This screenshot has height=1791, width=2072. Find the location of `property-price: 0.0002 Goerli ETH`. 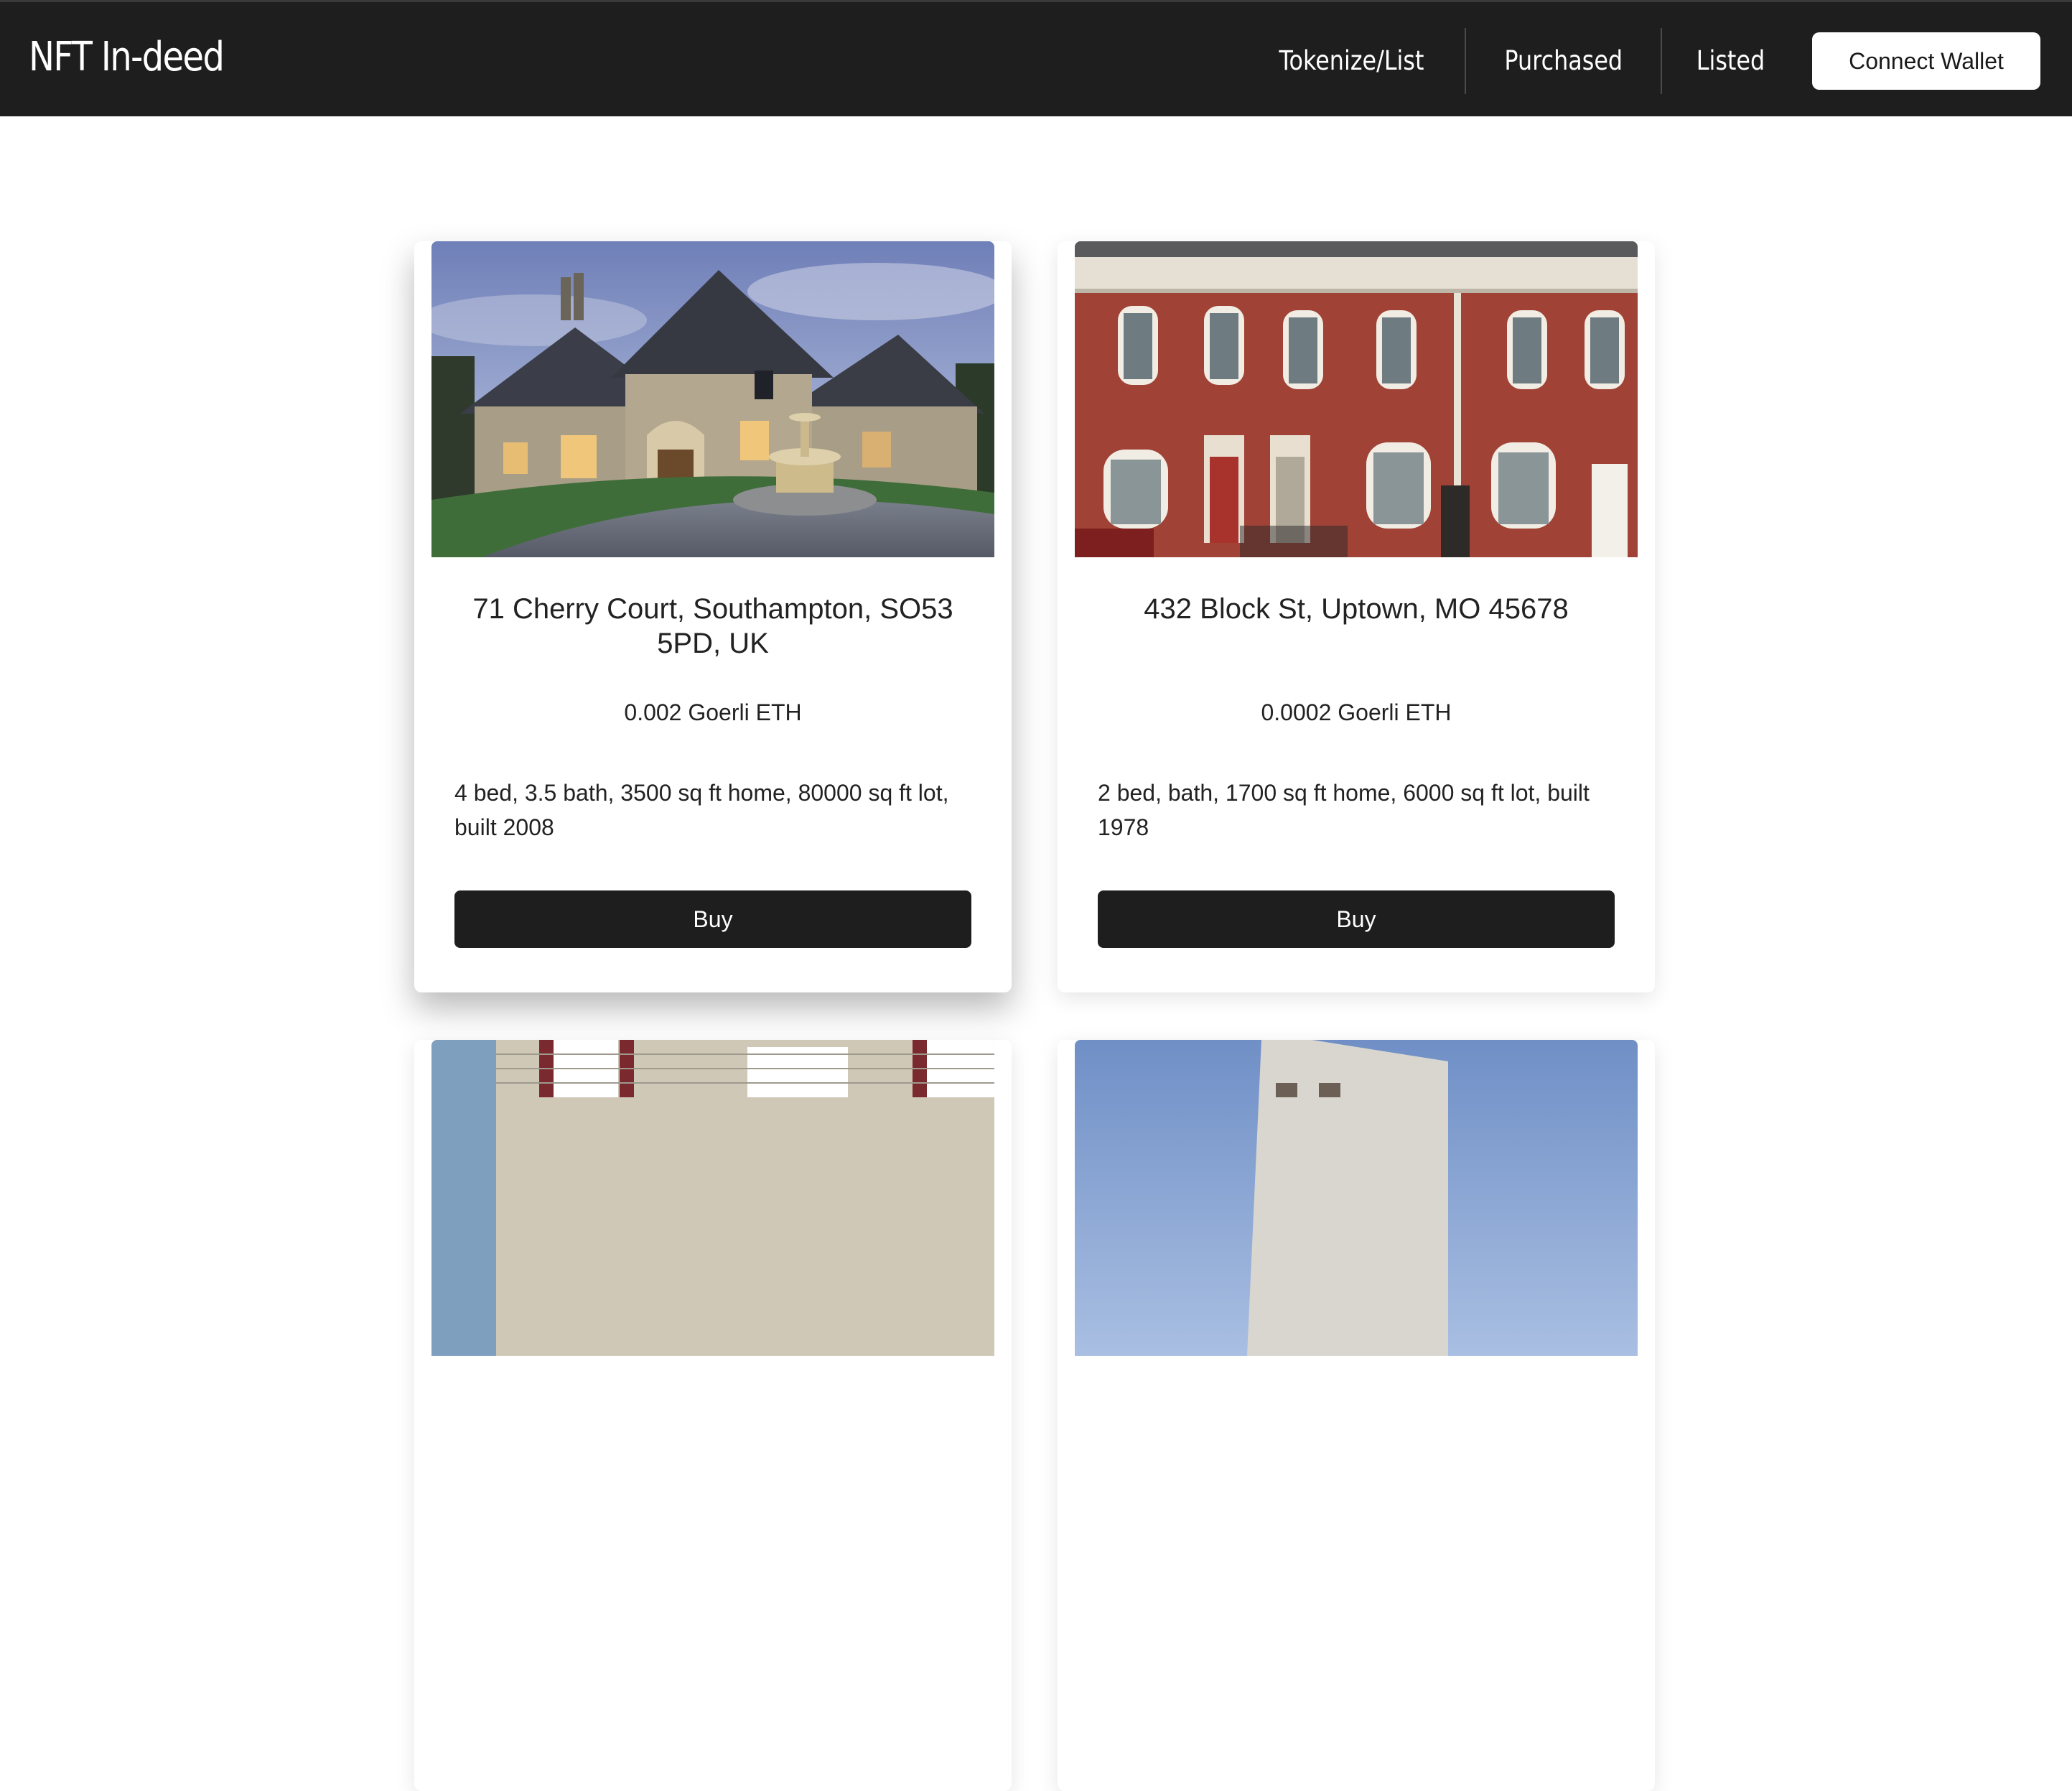

property-price: 0.0002 Goerli ETH is located at coordinates (1356, 712).